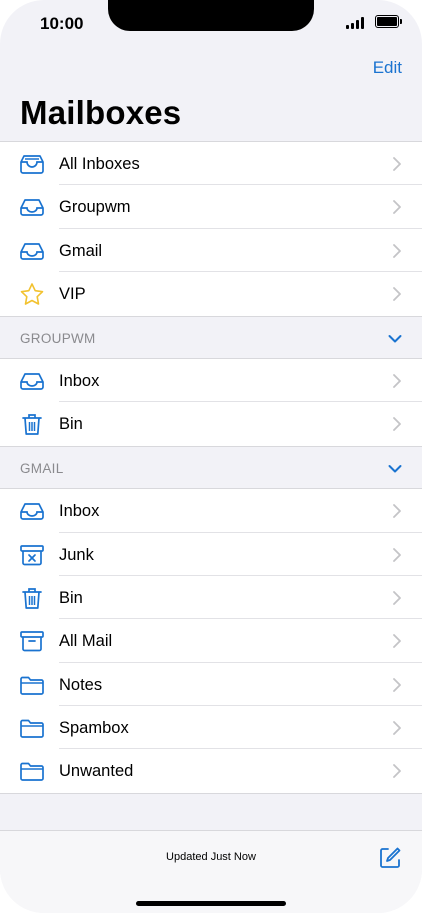 This screenshot has width=422, height=913. I want to click on section-header-gmail: GMAIL, so click(211, 467).